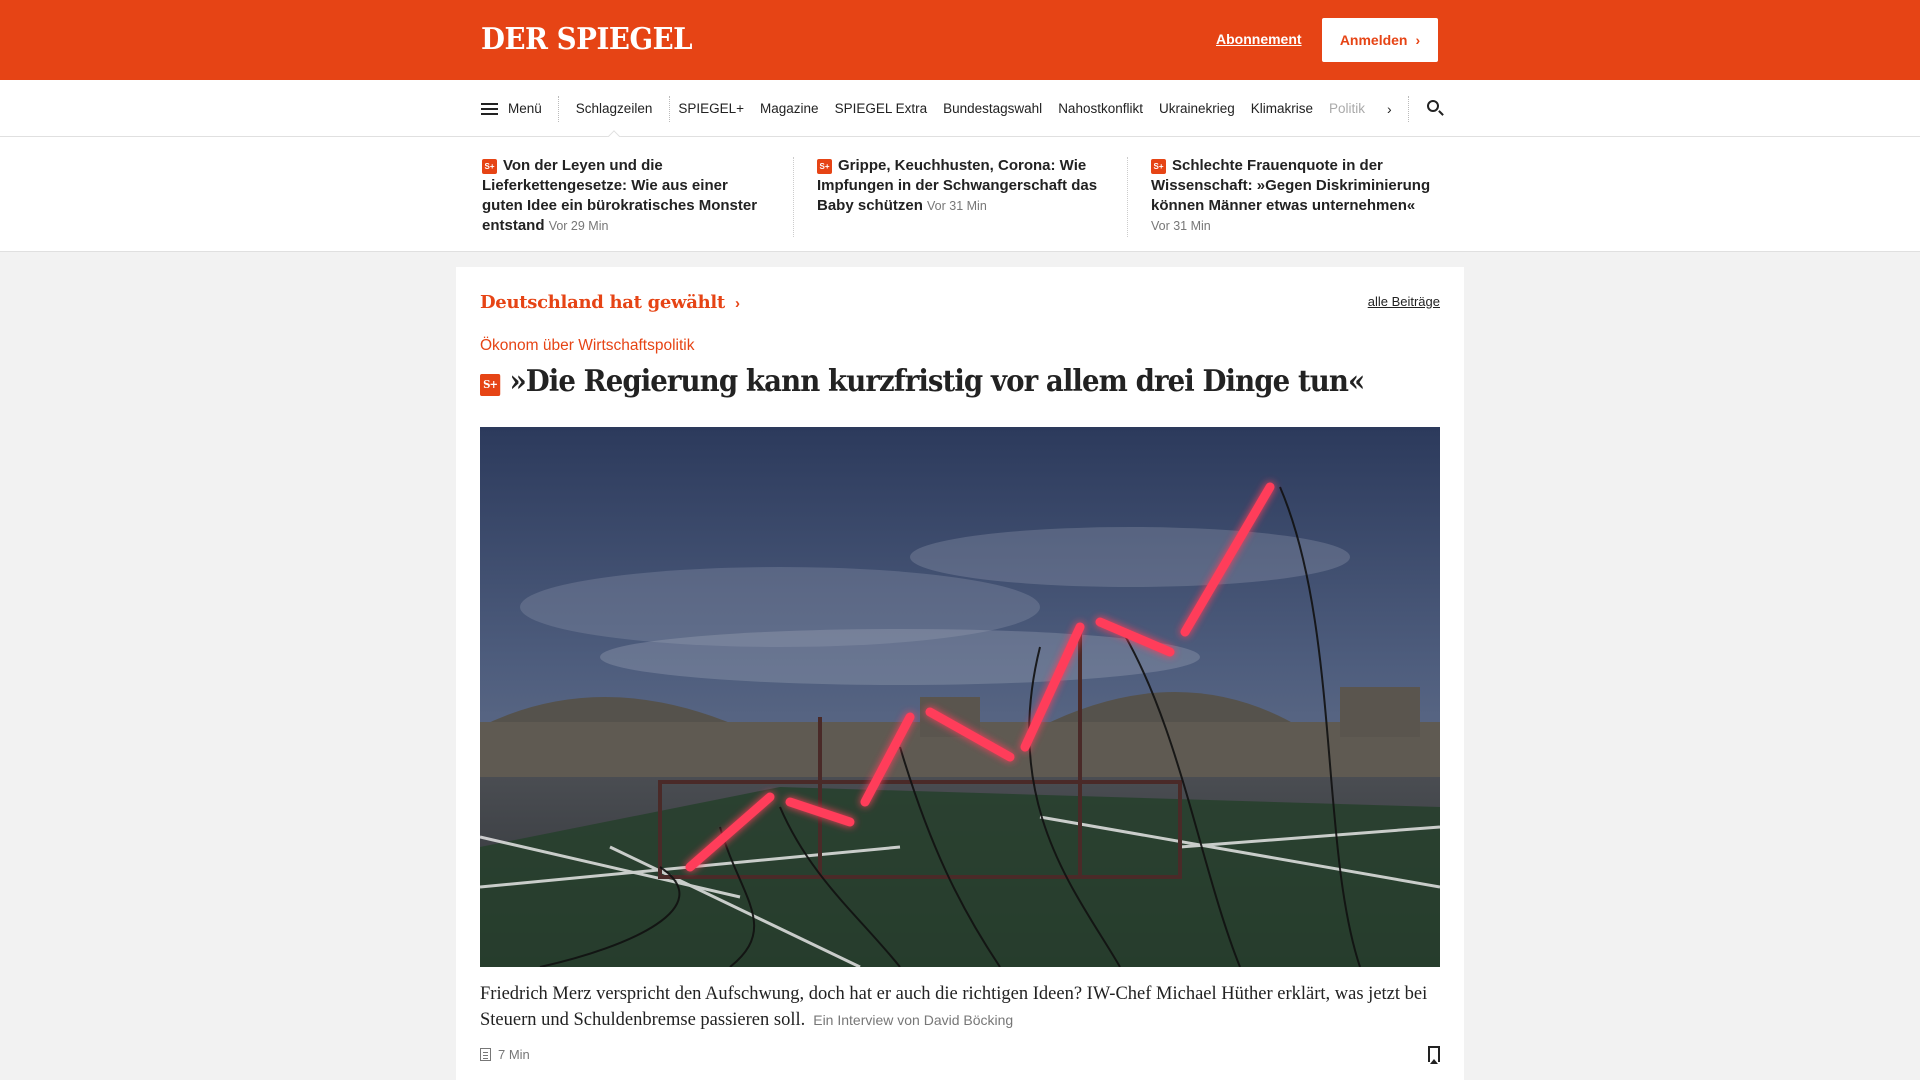 Image resolution: width=1920 pixels, height=1080 pixels. I want to click on section-title: Deutschland hat gewählt ›, so click(610, 302).